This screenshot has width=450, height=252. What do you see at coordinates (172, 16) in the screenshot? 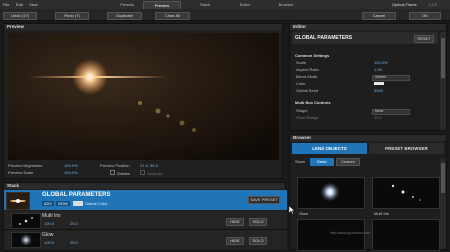
I see `clear-all-button: Clear All` at bounding box center [172, 16].